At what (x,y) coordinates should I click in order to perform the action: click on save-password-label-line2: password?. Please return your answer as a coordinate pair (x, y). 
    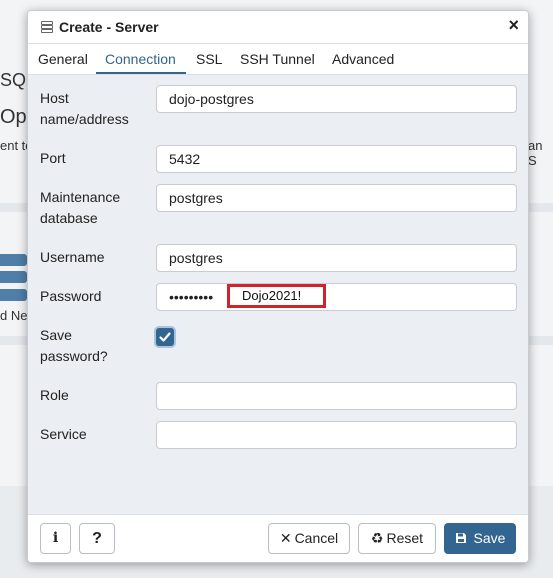
    Looking at the image, I should click on (74, 356).